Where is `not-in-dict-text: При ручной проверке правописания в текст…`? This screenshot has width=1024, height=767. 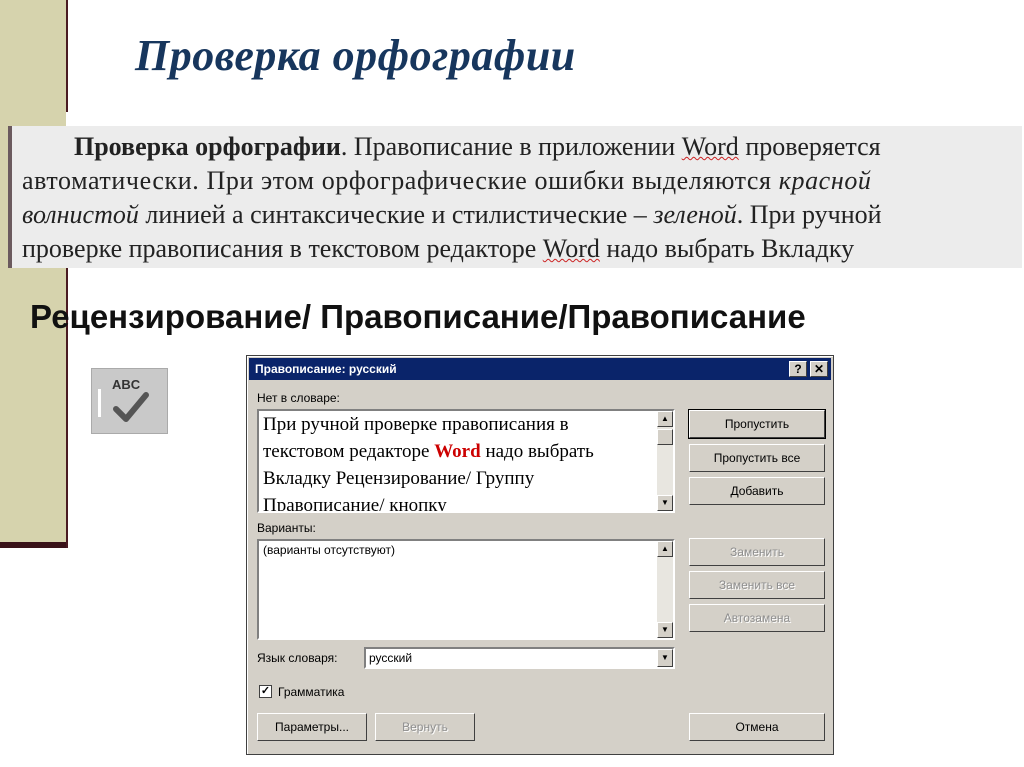 not-in-dict-text: При ручной проверке правописания в текст… is located at coordinates (458, 461).